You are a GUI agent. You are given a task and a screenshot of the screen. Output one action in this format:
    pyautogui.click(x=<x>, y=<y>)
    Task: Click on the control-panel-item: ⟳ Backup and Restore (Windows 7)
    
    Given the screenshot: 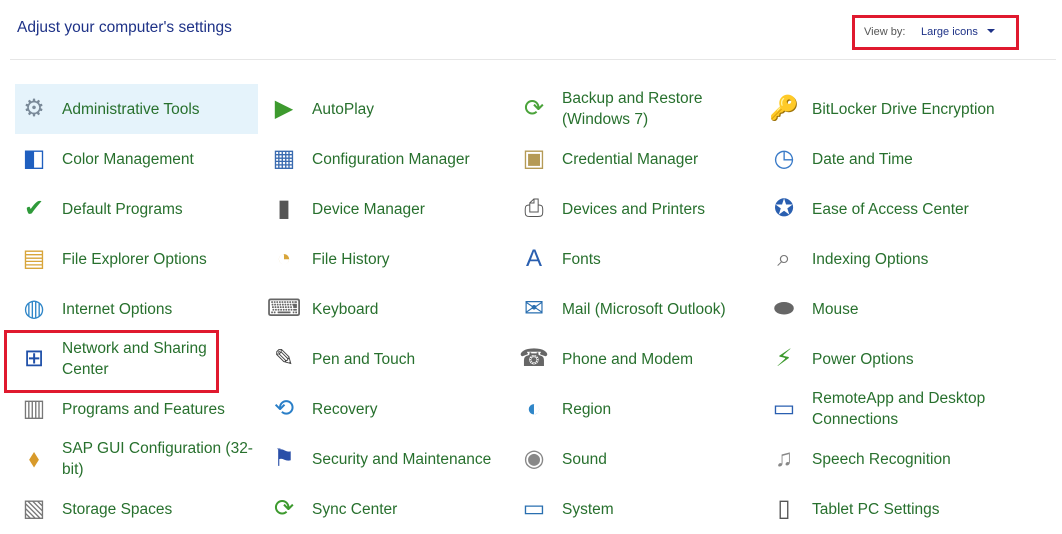 What is the action you would take?
    pyautogui.click(x=636, y=109)
    